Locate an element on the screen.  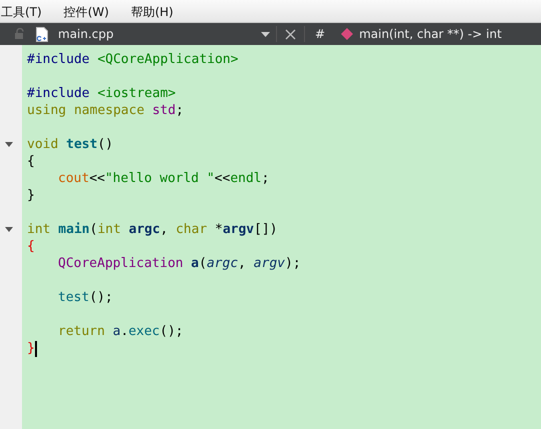
code-line: void test() is located at coordinates (70, 144).